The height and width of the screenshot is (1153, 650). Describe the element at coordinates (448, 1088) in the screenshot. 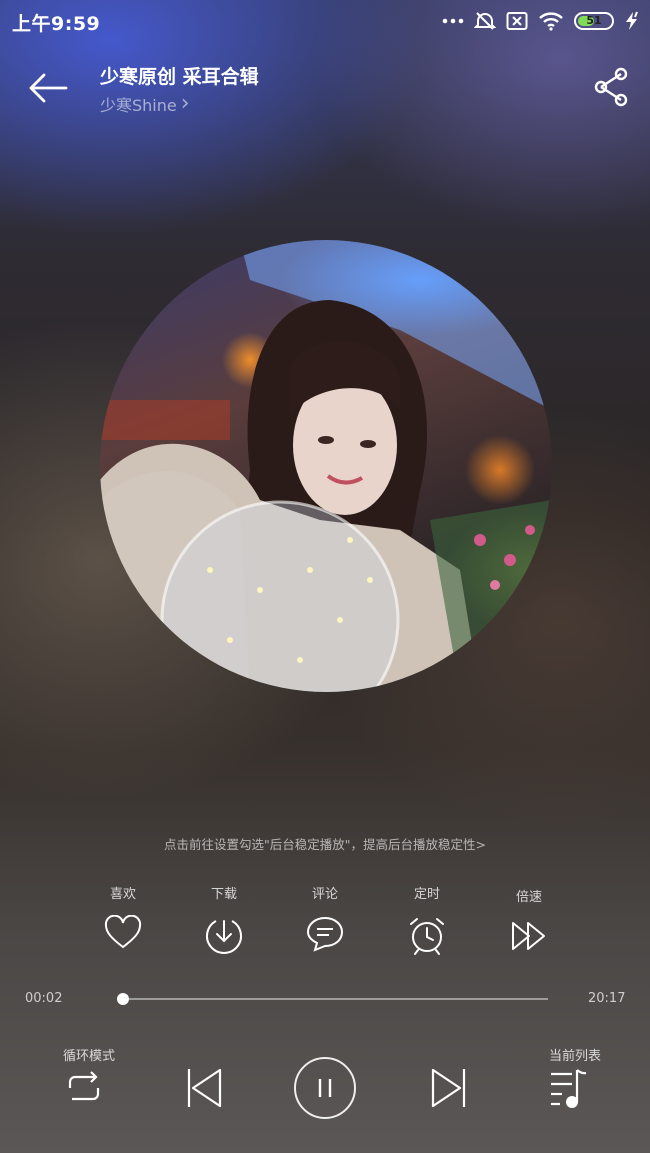

I see `next-icon` at that location.